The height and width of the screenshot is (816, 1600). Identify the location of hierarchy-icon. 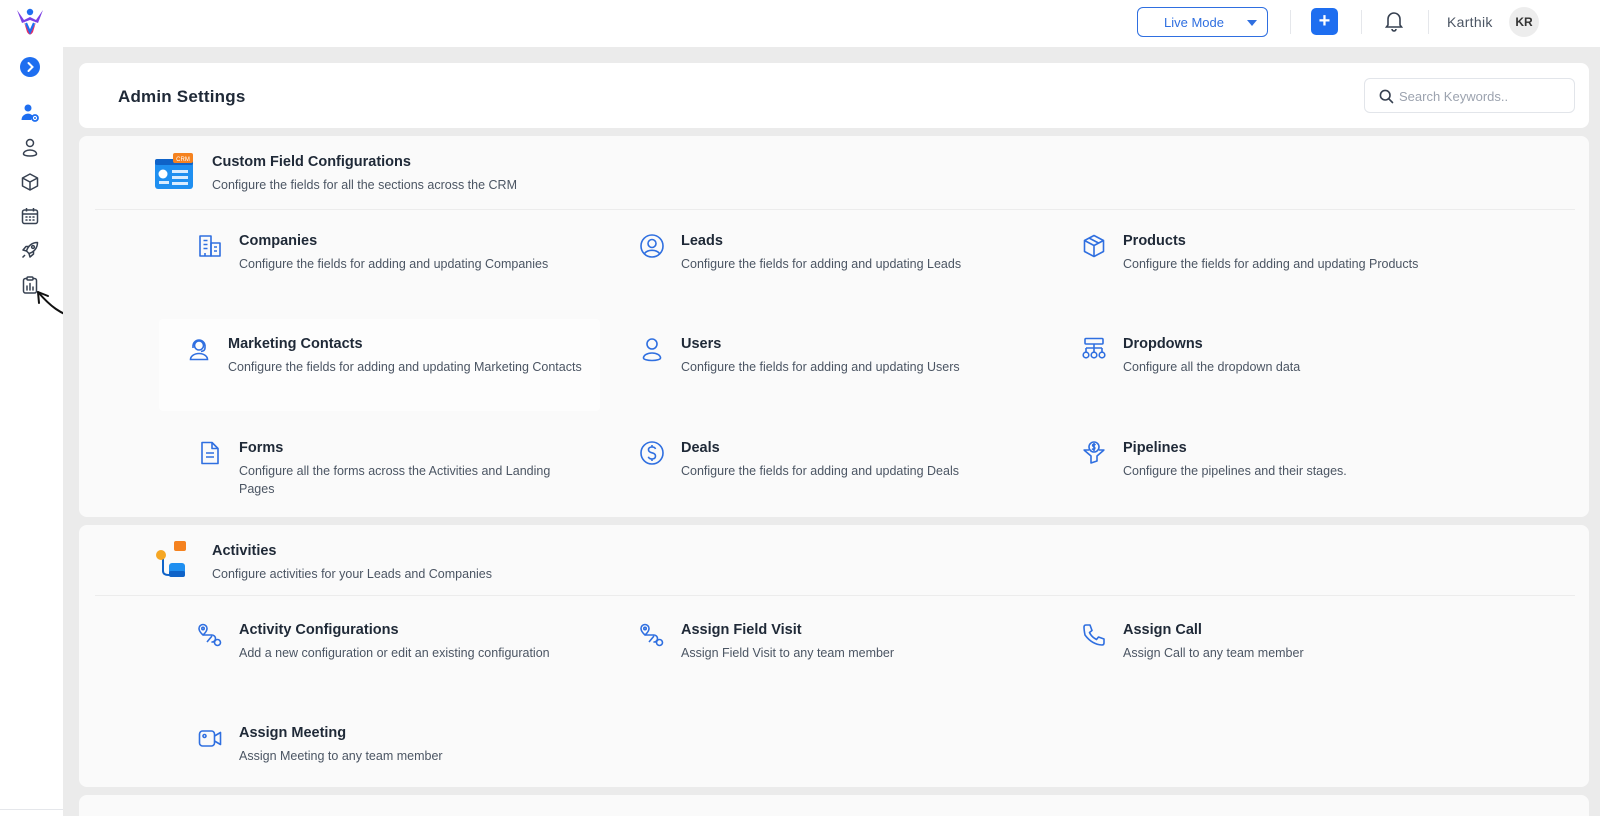
(1094, 348).